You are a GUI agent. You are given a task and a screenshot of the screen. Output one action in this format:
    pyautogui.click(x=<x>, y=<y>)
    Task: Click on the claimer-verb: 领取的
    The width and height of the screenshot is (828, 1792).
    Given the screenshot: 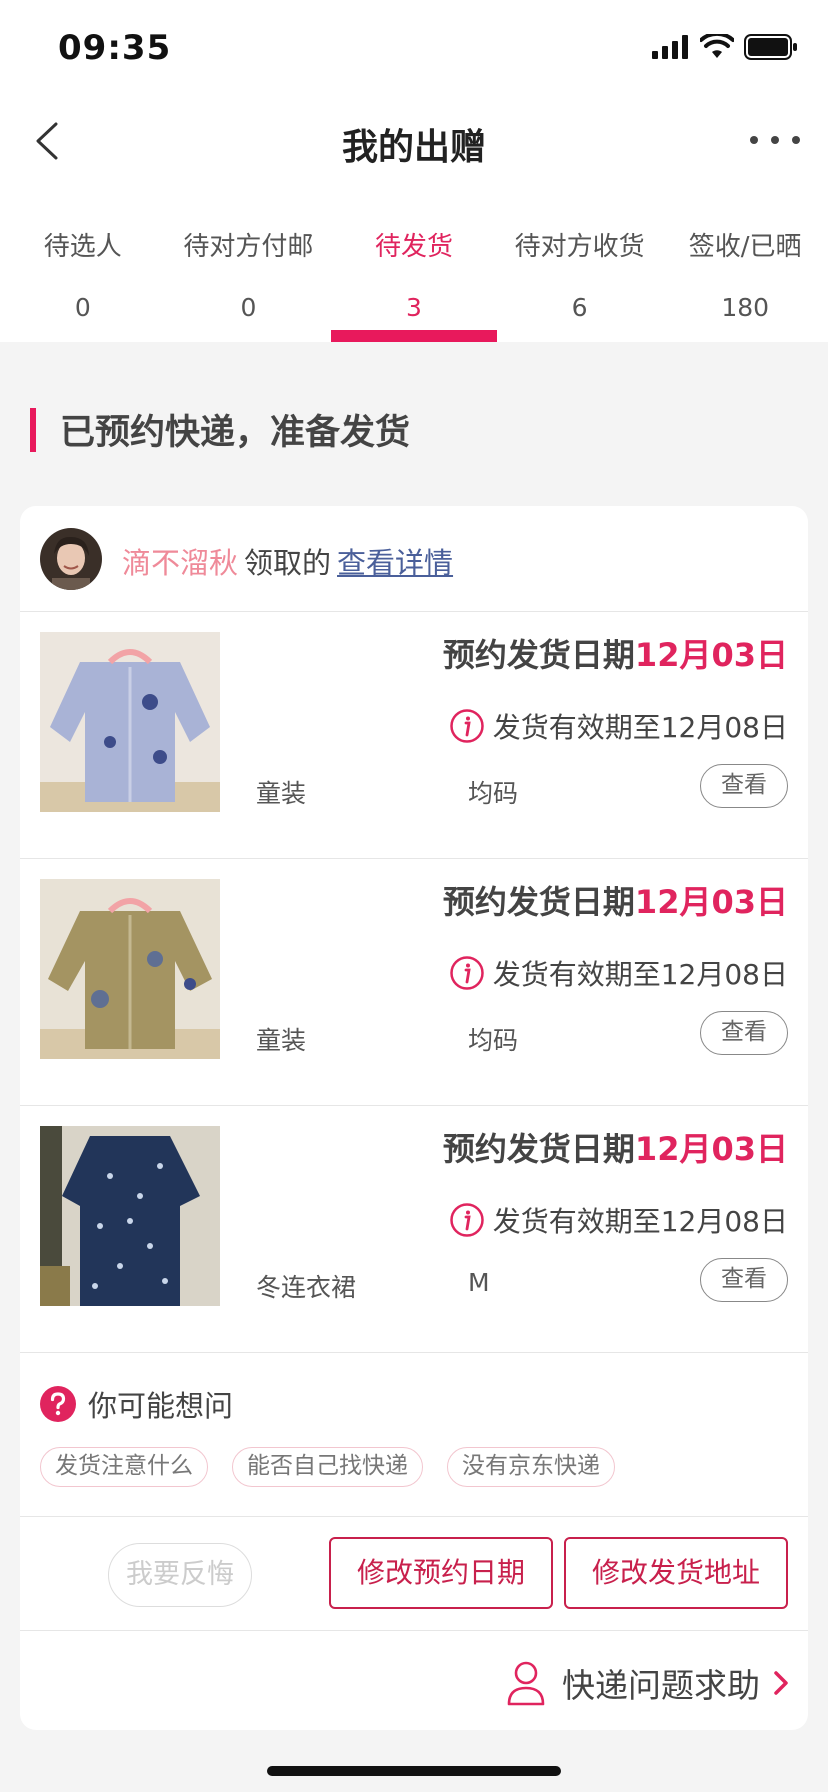 What is the action you would take?
    pyautogui.click(x=288, y=563)
    